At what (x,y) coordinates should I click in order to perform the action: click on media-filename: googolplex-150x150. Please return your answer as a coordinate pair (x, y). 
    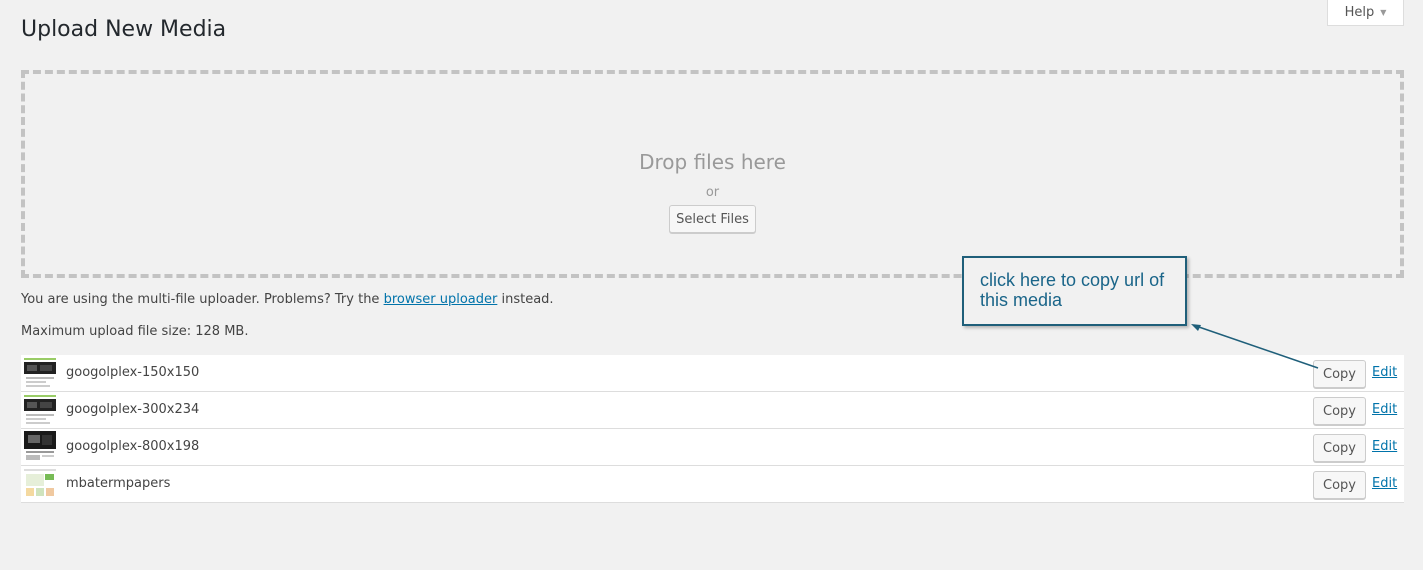
    Looking at the image, I should click on (133, 372).